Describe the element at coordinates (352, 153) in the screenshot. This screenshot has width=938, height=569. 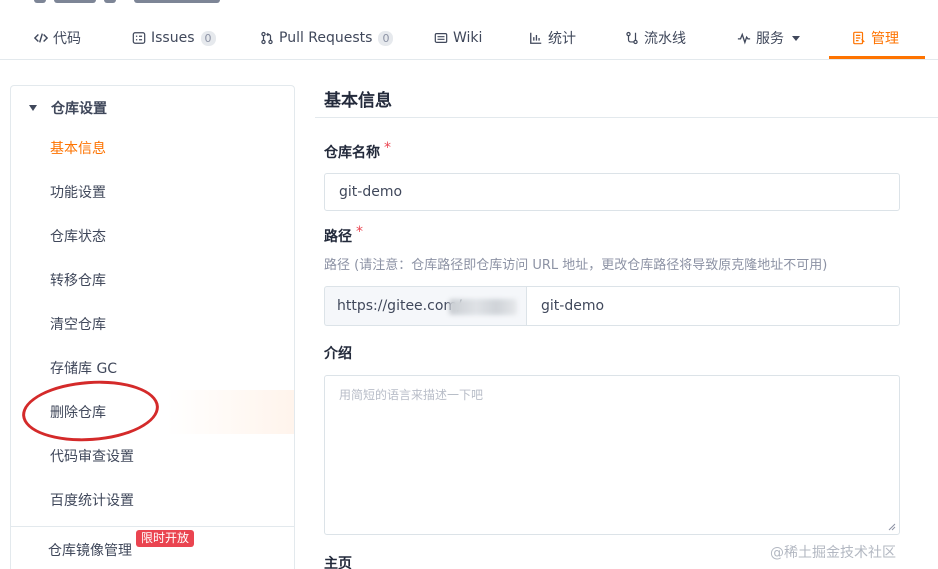
I see `repo-name-label-text: 仓库名称` at that location.